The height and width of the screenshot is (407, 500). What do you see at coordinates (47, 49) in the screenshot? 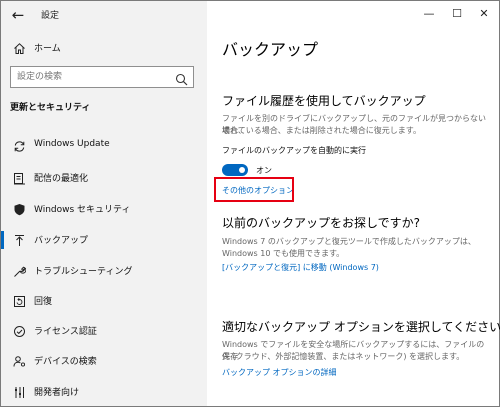
I see `sidebar-item-label: ホーム` at bounding box center [47, 49].